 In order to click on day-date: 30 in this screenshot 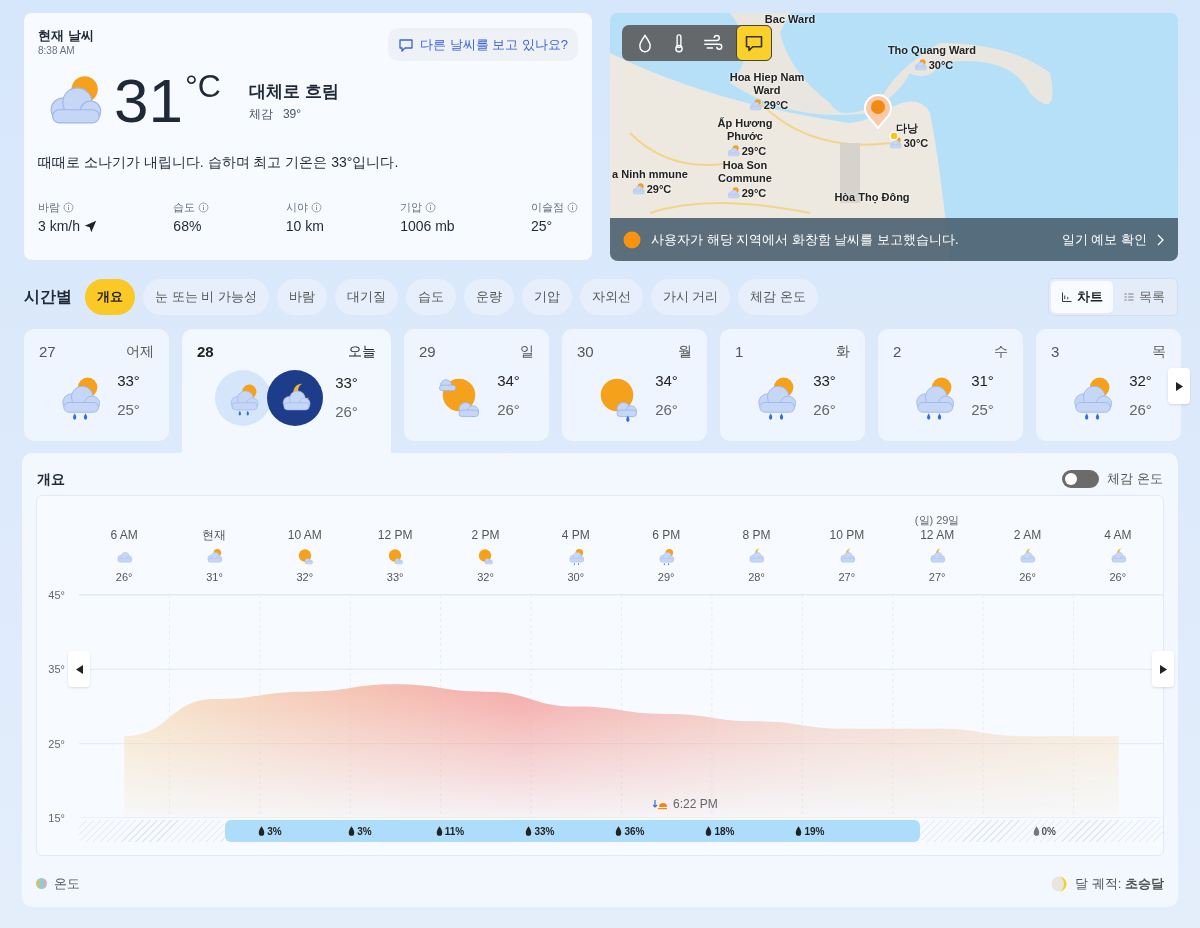, I will do `click(585, 352)`.